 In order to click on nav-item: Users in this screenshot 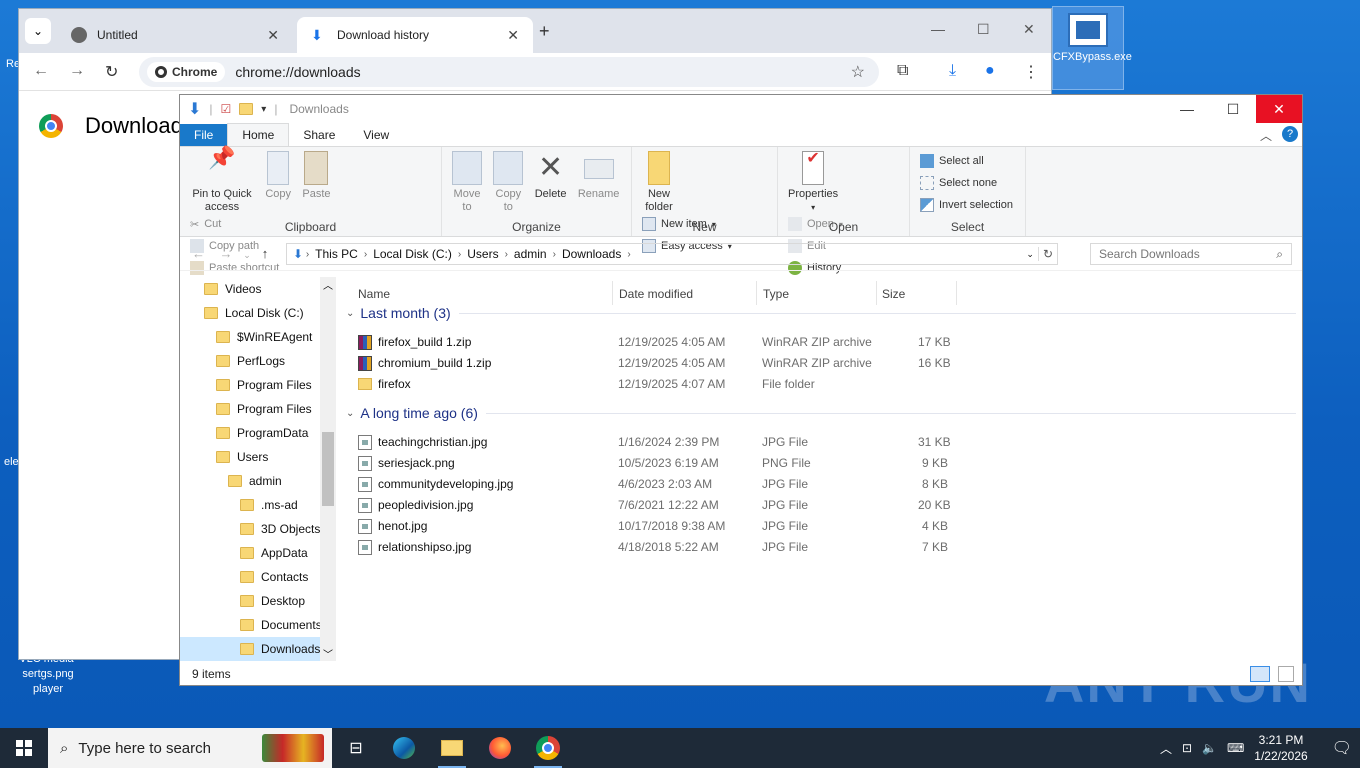, I will do `click(257, 457)`.